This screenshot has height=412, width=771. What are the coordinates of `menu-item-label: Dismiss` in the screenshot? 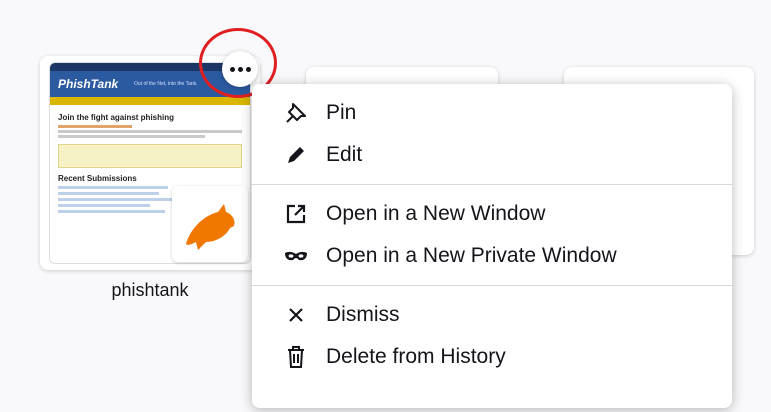 It's located at (363, 314).